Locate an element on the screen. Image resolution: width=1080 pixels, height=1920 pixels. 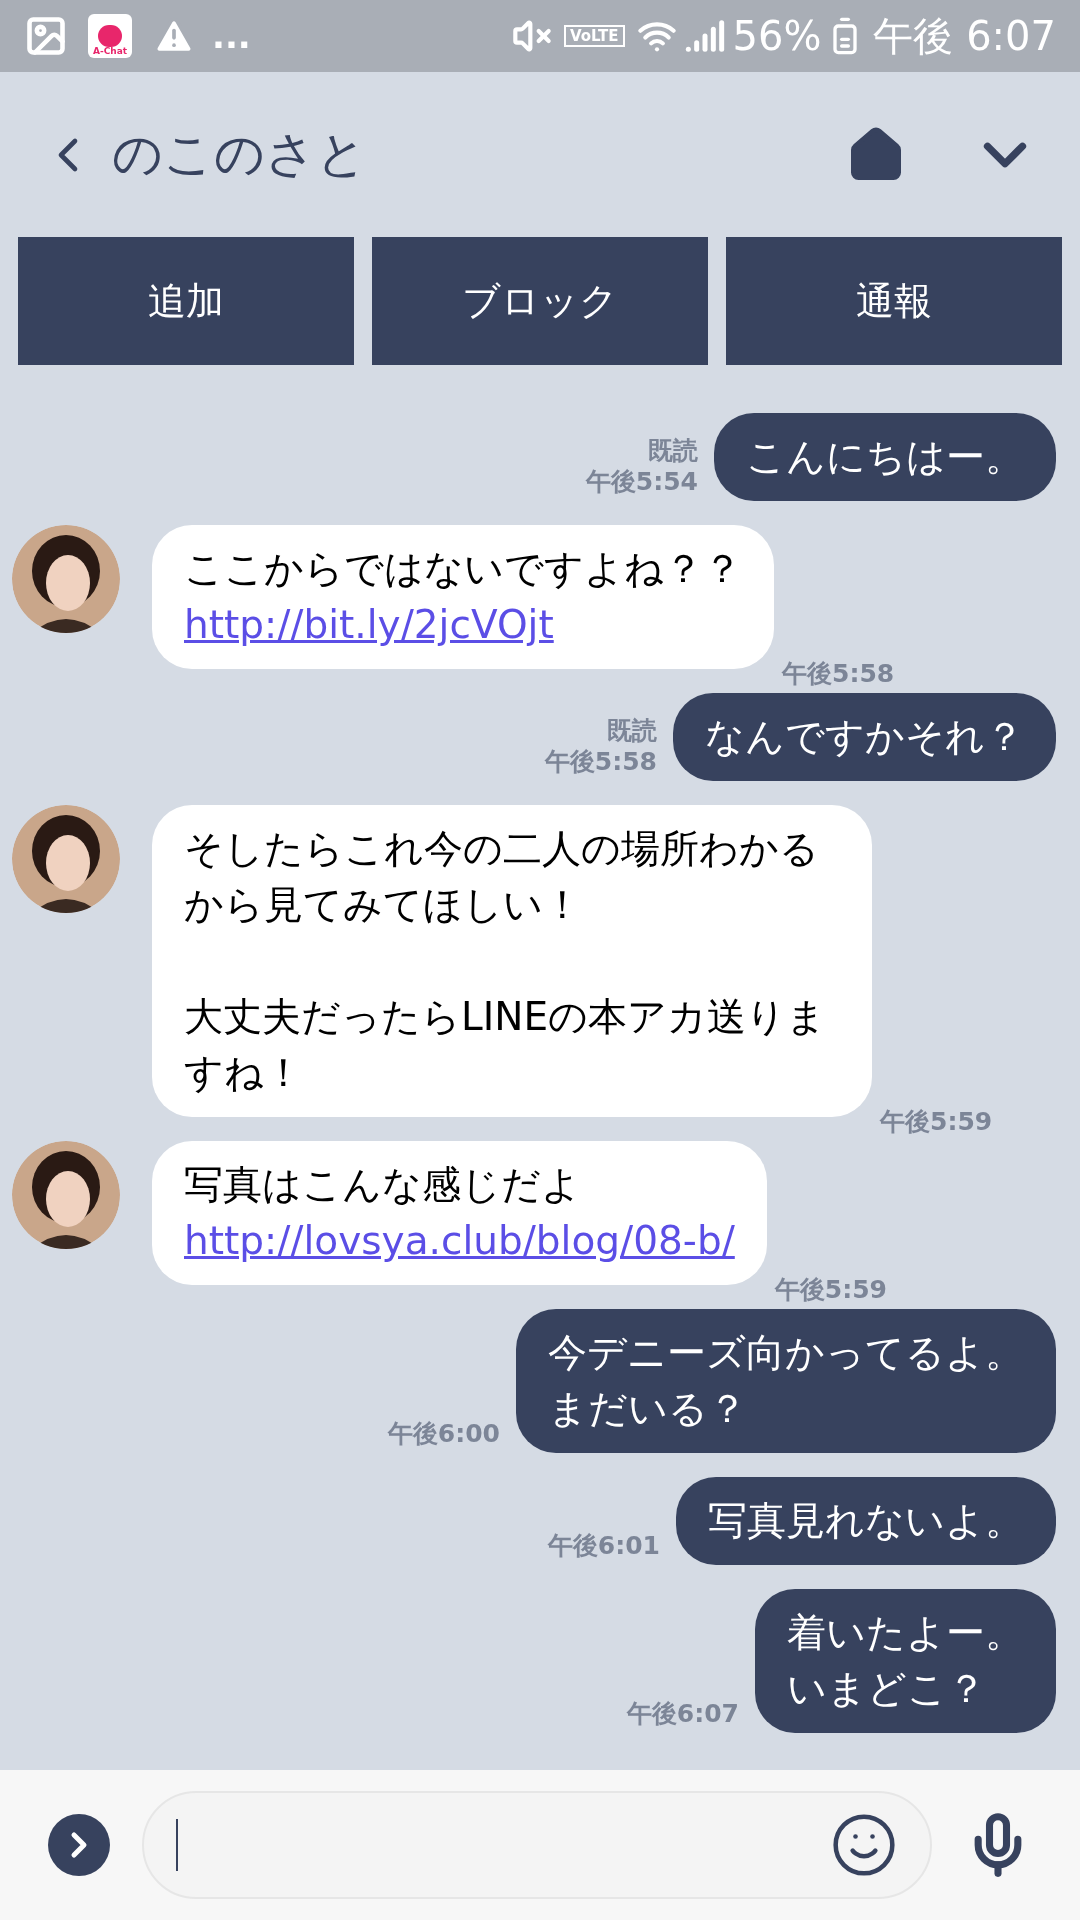
emoji-icon is located at coordinates (864, 1845).